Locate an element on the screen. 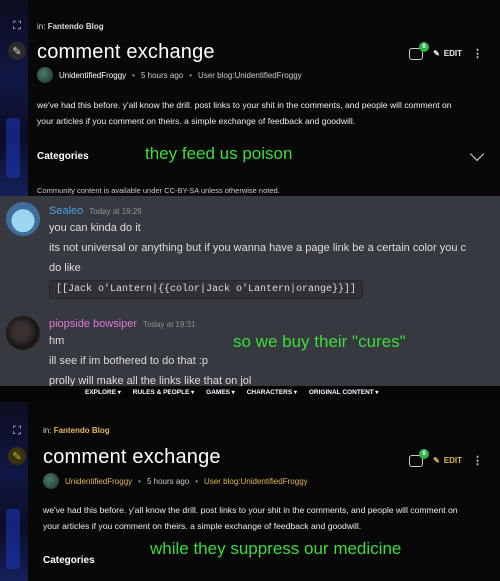  message-header: piopside bowsiper Today at 19:31 is located at coordinates (122, 324).